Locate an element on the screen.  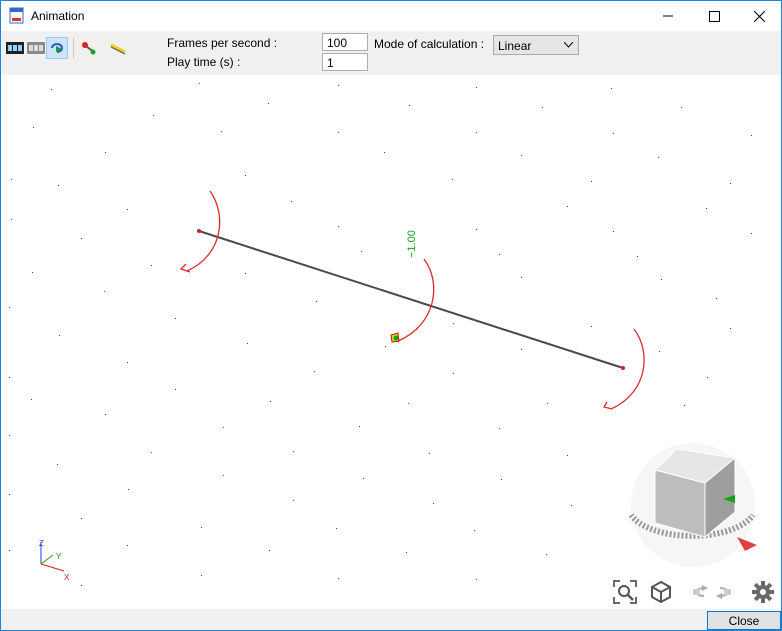
maximize-button is located at coordinates (714, 16).